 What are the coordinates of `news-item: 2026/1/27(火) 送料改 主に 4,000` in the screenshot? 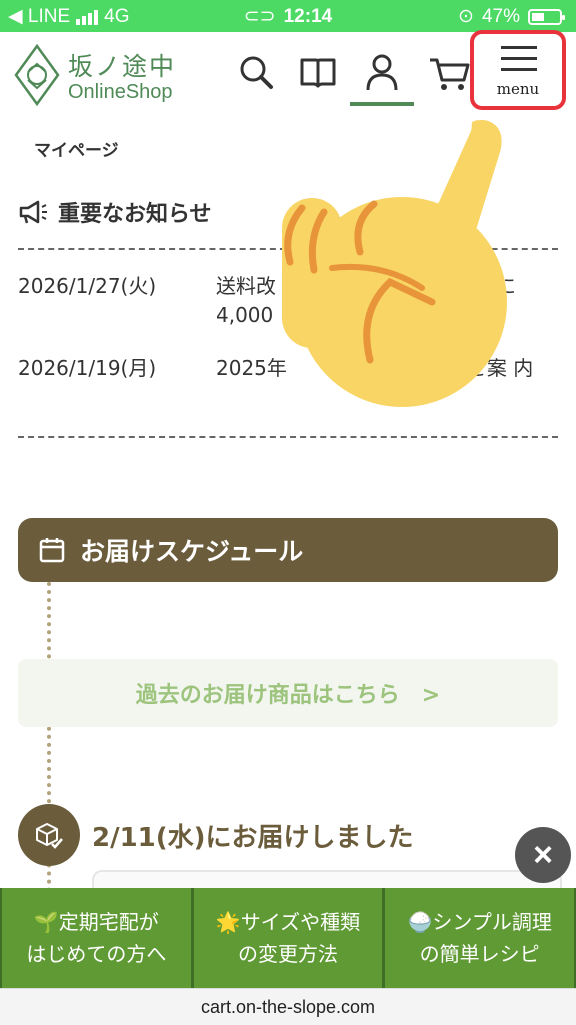 It's located at (288, 302).